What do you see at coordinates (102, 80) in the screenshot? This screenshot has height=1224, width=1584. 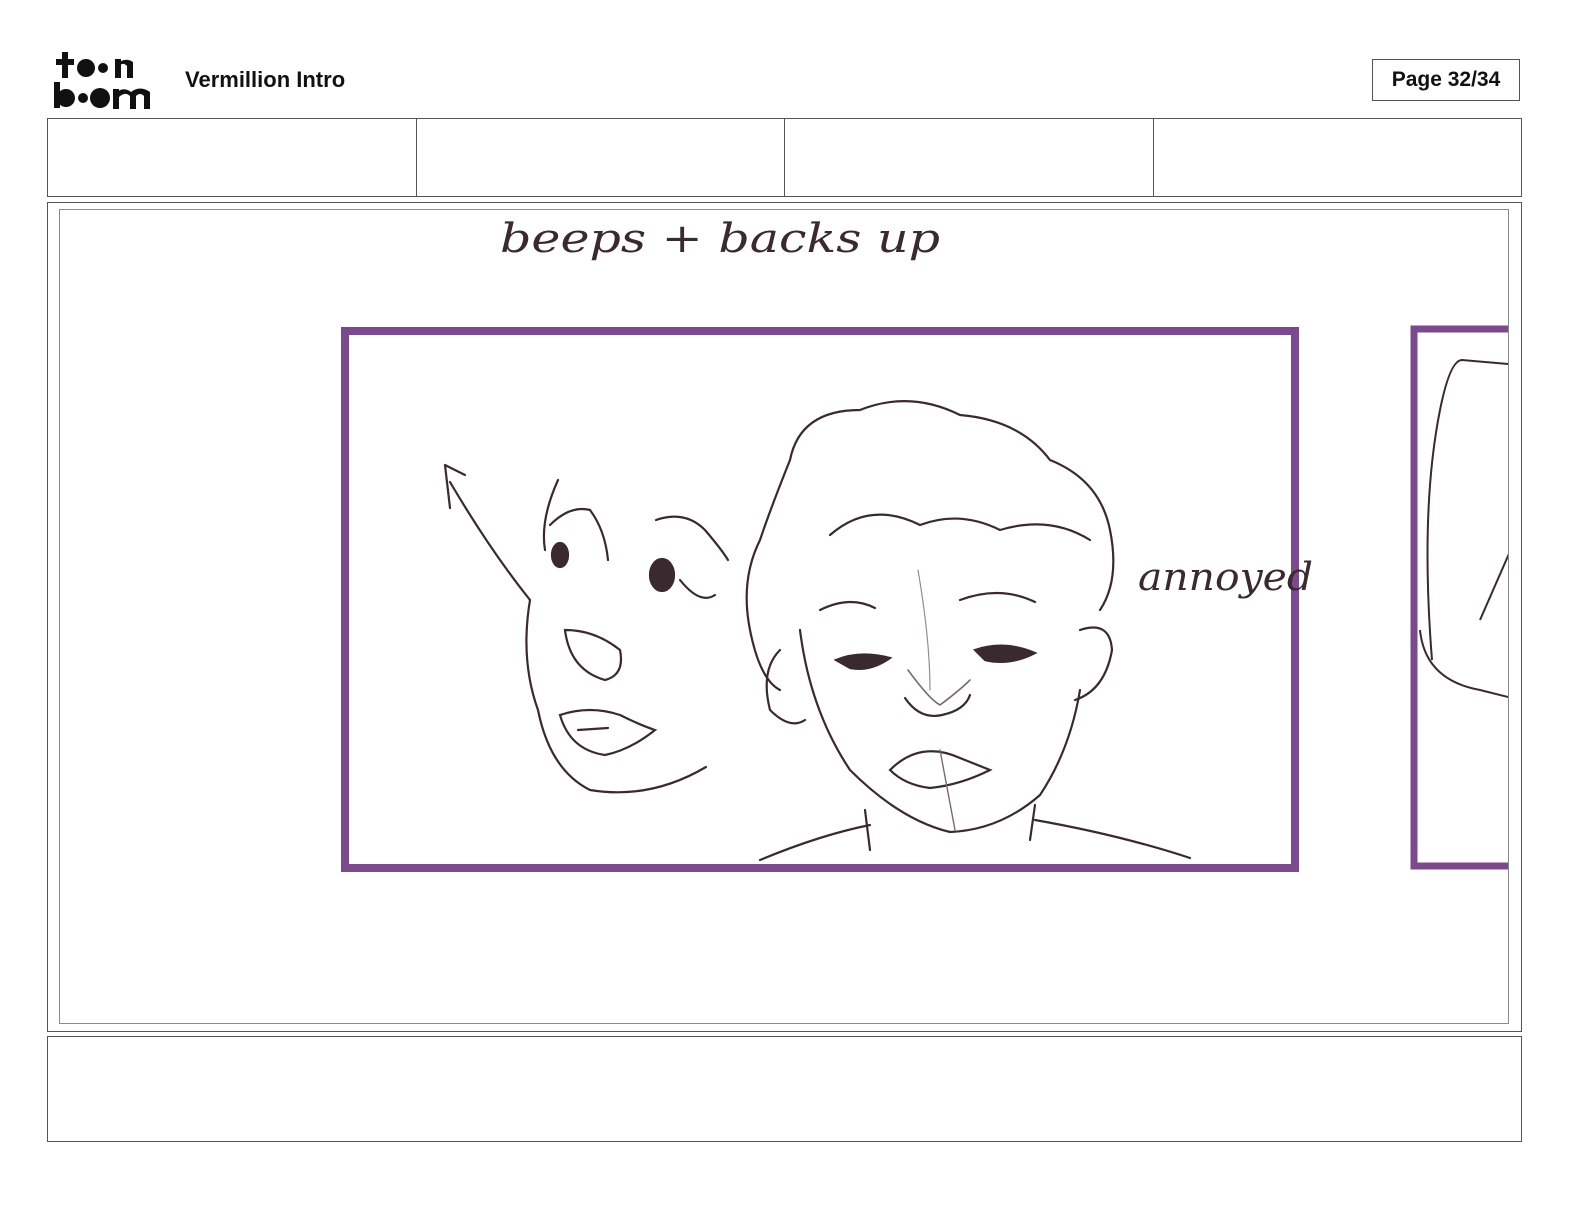 I see `toon-boom-logo` at bounding box center [102, 80].